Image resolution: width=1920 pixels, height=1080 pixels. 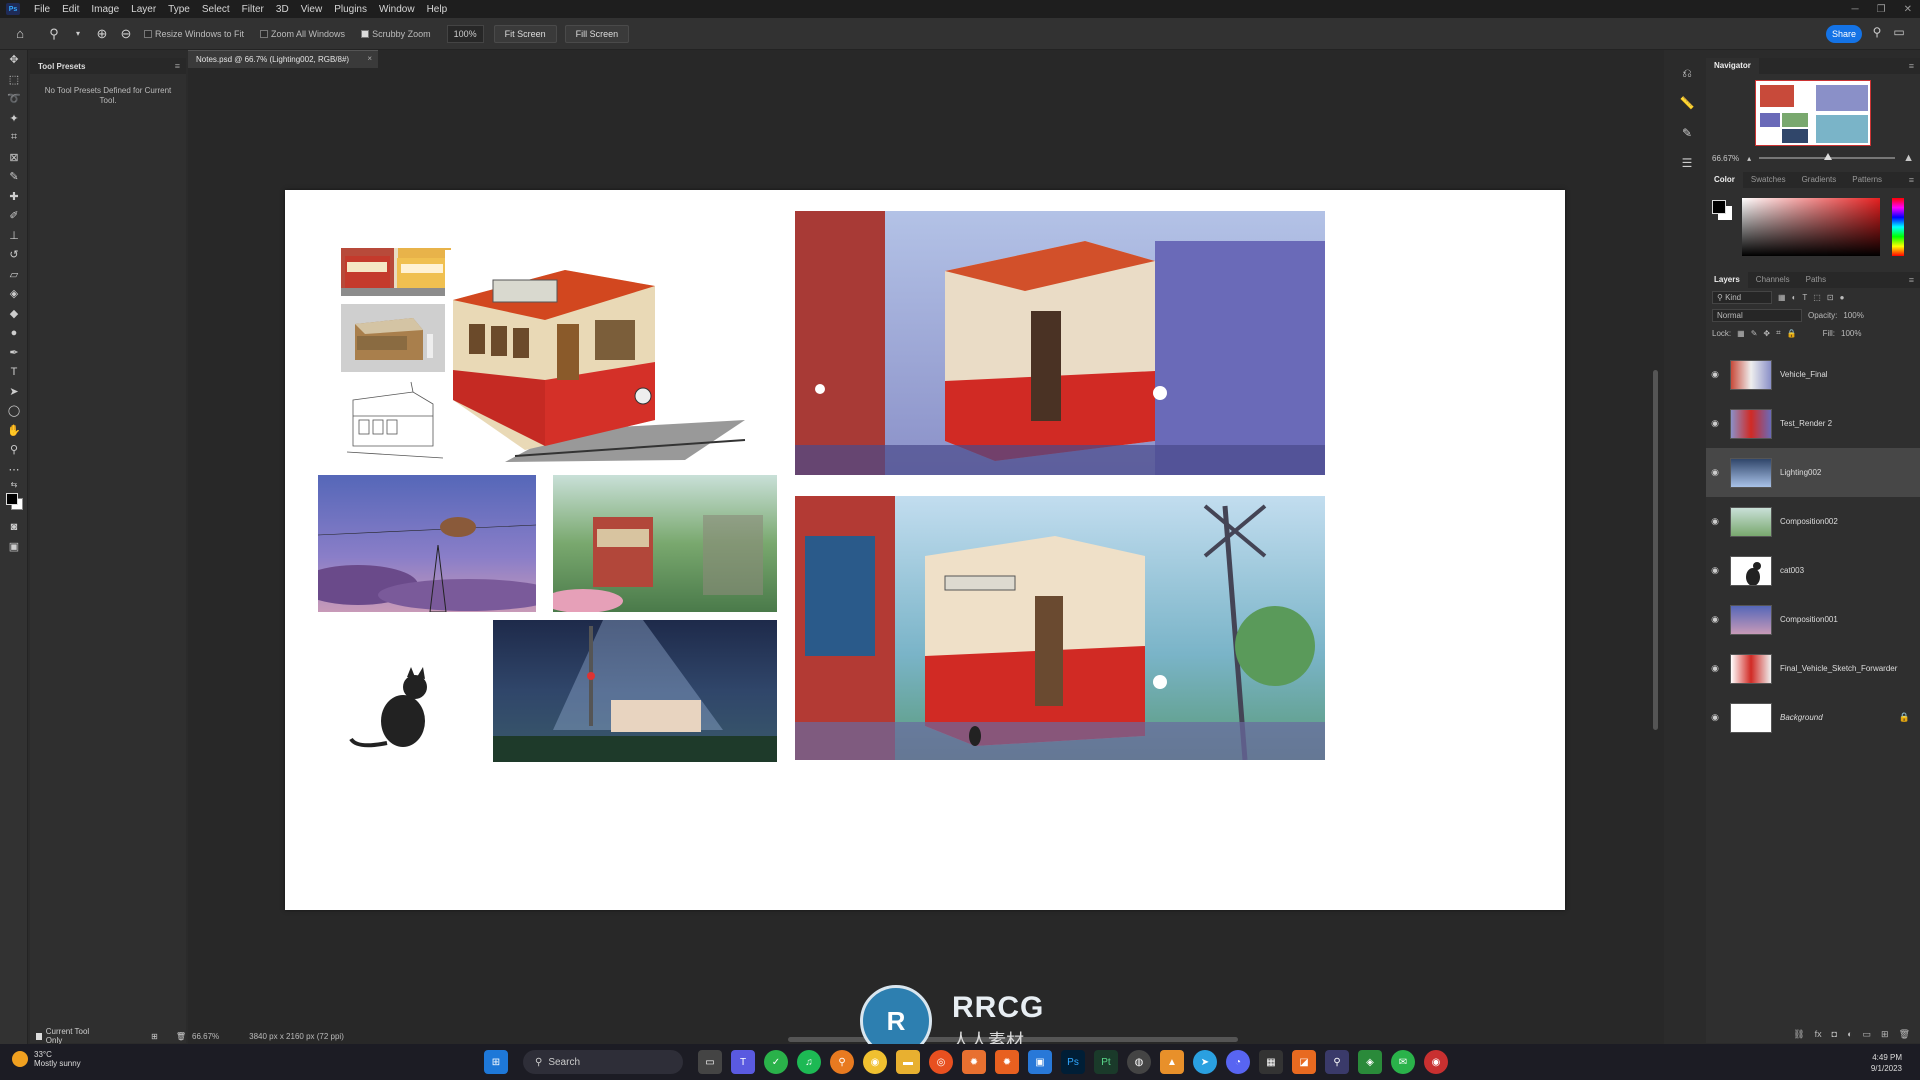 I want to click on lock-position-icon: ✥, so click(x=1766, y=333).